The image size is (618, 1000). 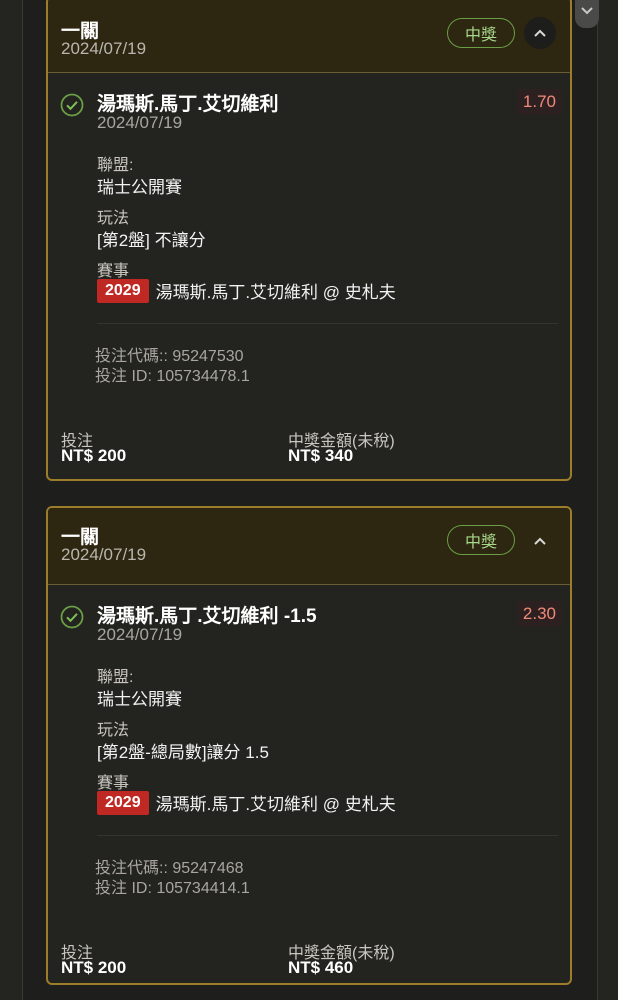 What do you see at coordinates (587, 11) in the screenshot?
I see `chevron-down-icon` at bounding box center [587, 11].